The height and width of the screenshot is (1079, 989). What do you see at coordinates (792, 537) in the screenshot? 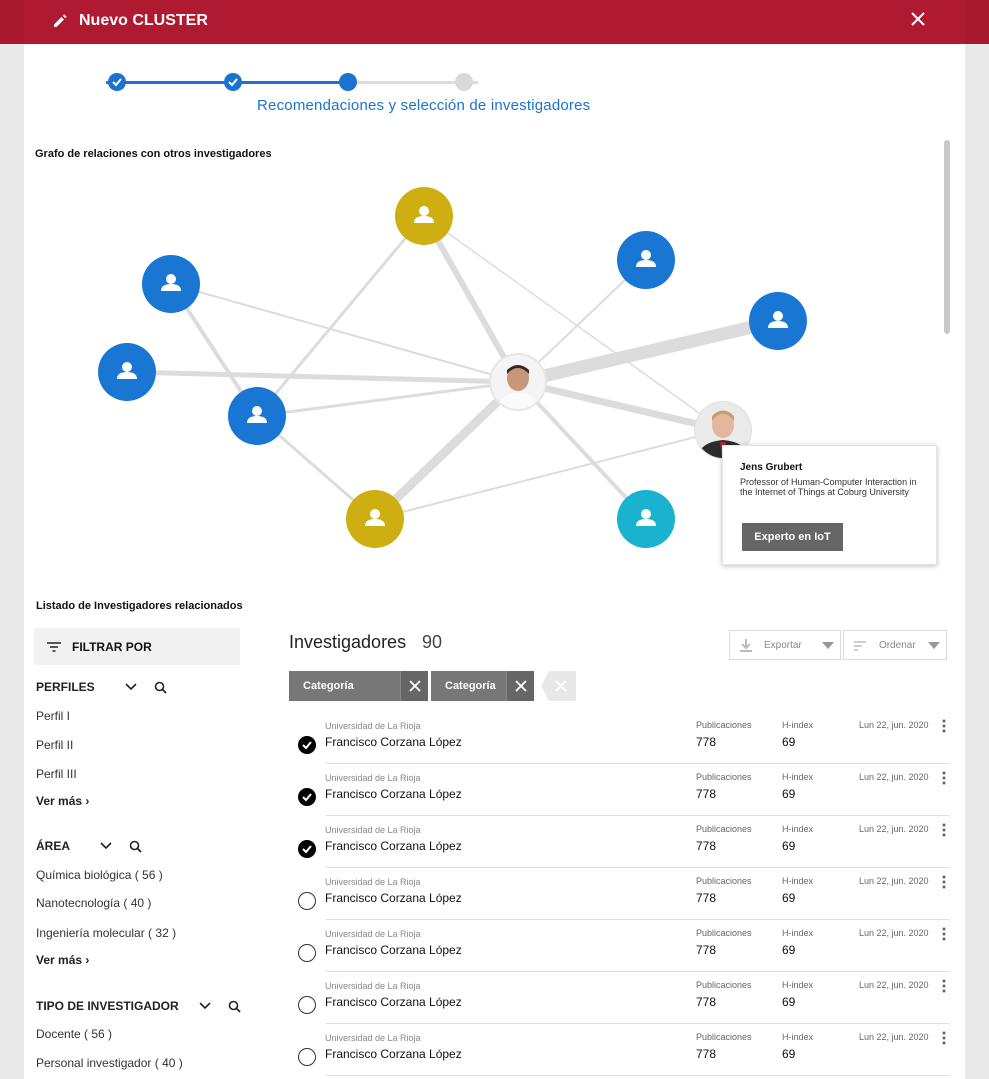
I see `expert-tag-button: Experto en IoT` at bounding box center [792, 537].